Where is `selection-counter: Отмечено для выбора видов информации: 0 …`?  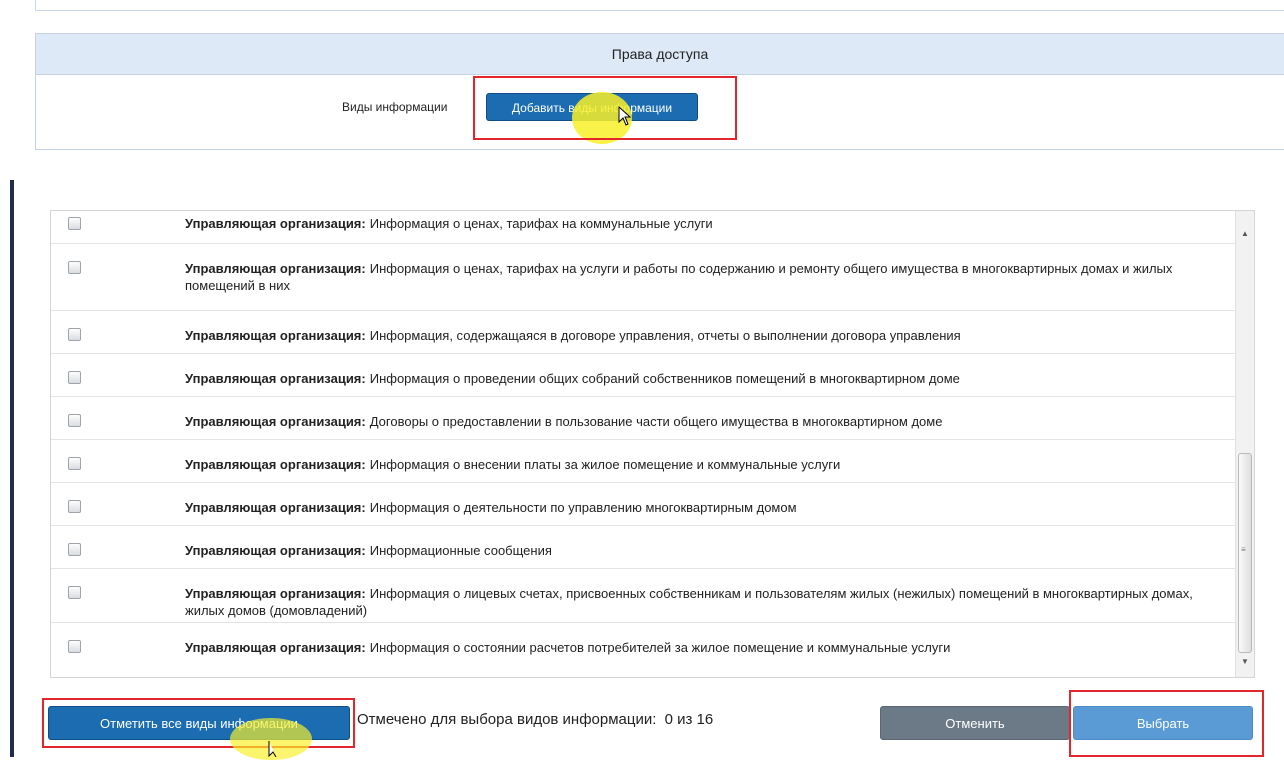 selection-counter: Отмечено для выбора видов информации: 0 … is located at coordinates (535, 719).